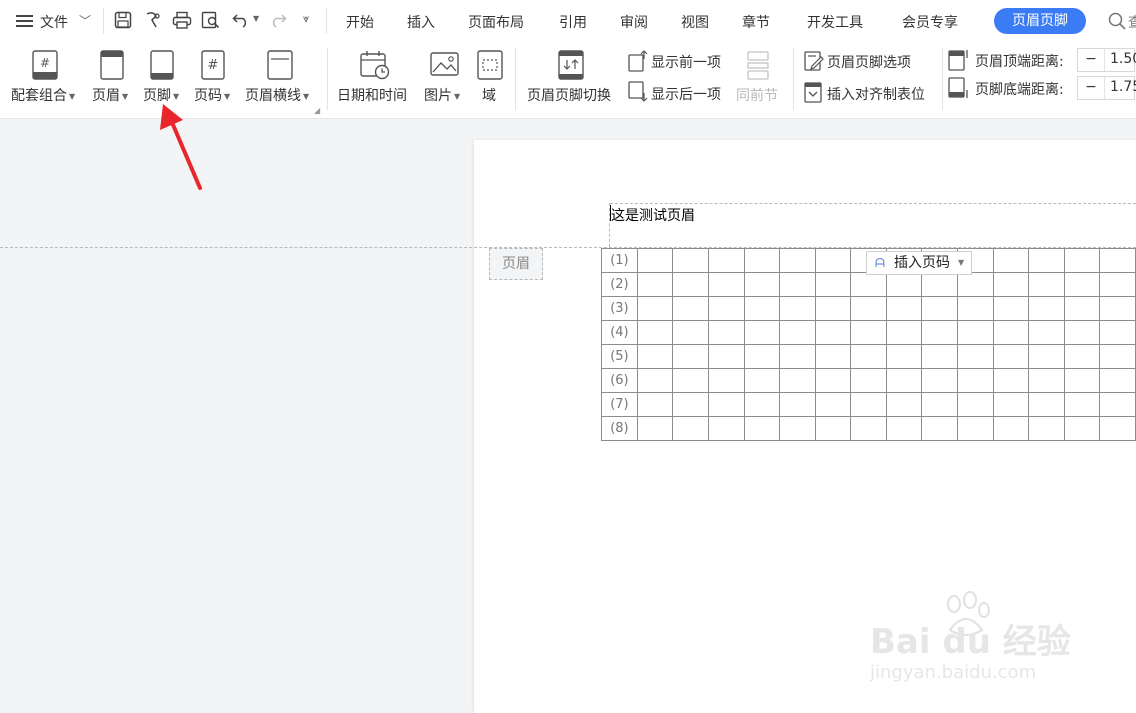 The width and height of the screenshot is (1136, 713). I want to click on print-icon, so click(182, 22).